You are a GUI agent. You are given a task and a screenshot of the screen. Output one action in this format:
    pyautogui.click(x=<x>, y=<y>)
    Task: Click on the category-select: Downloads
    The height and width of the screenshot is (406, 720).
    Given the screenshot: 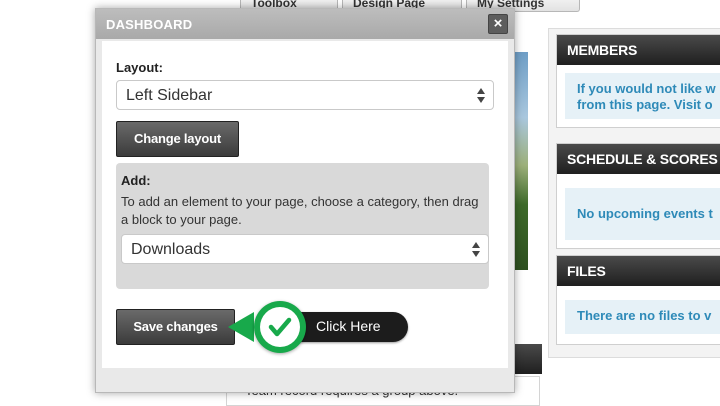 What is the action you would take?
    pyautogui.click(x=305, y=249)
    